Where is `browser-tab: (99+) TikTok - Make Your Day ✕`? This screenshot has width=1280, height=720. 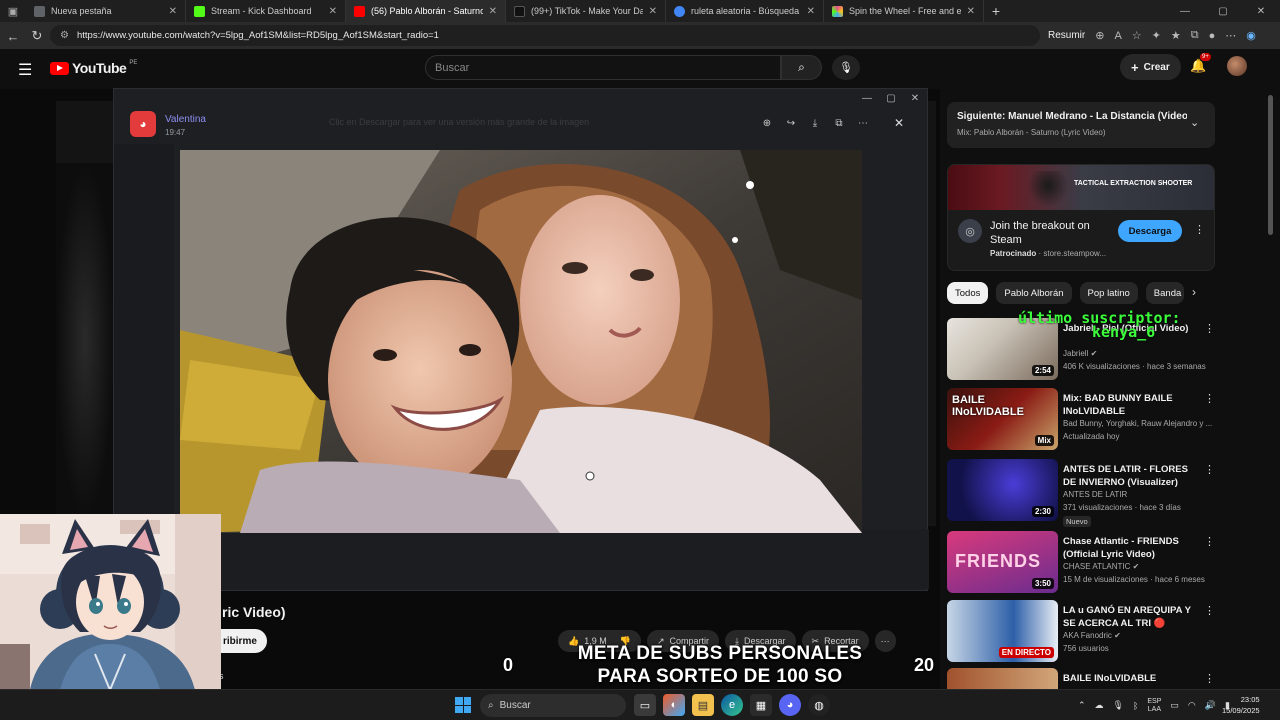 browser-tab: (99+) TikTok - Make Your Day ✕ is located at coordinates (586, 11).